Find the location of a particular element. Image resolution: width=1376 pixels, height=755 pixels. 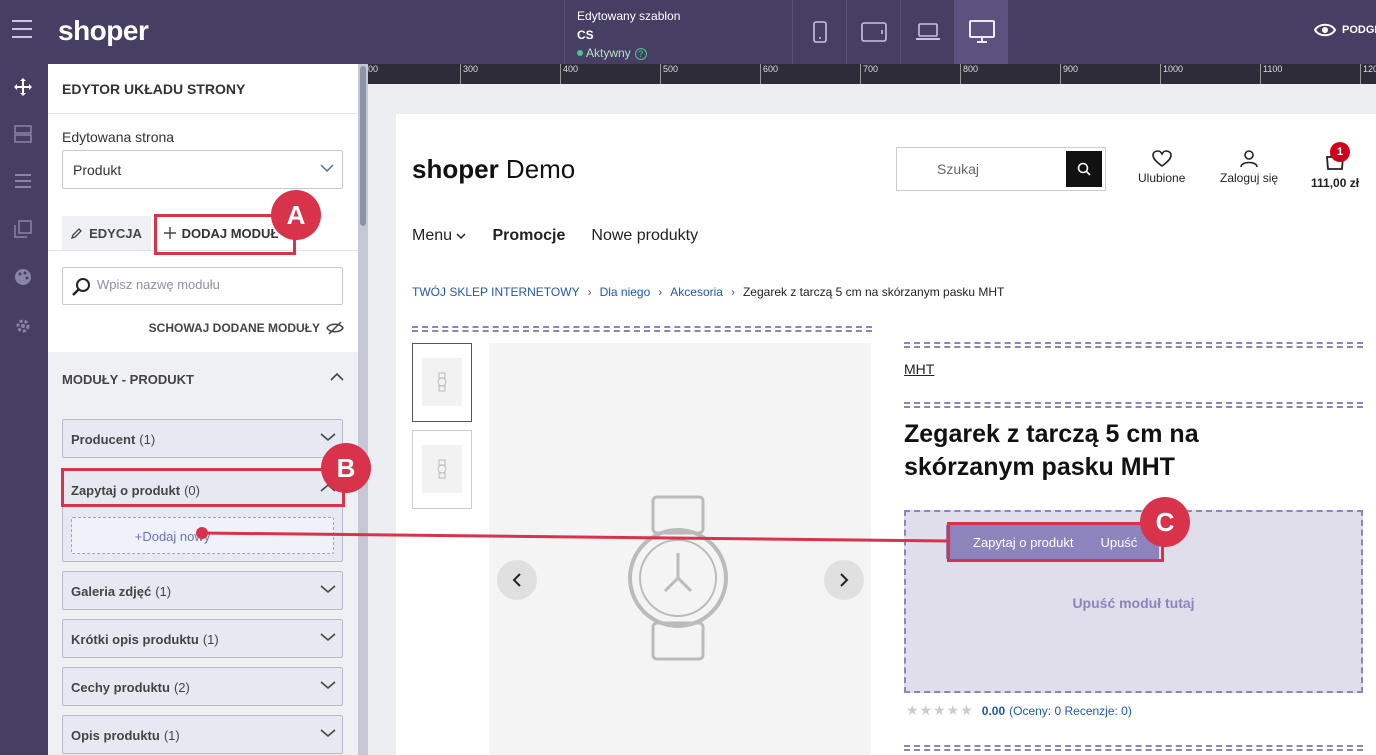

phone-icon is located at coordinates (819, 32).